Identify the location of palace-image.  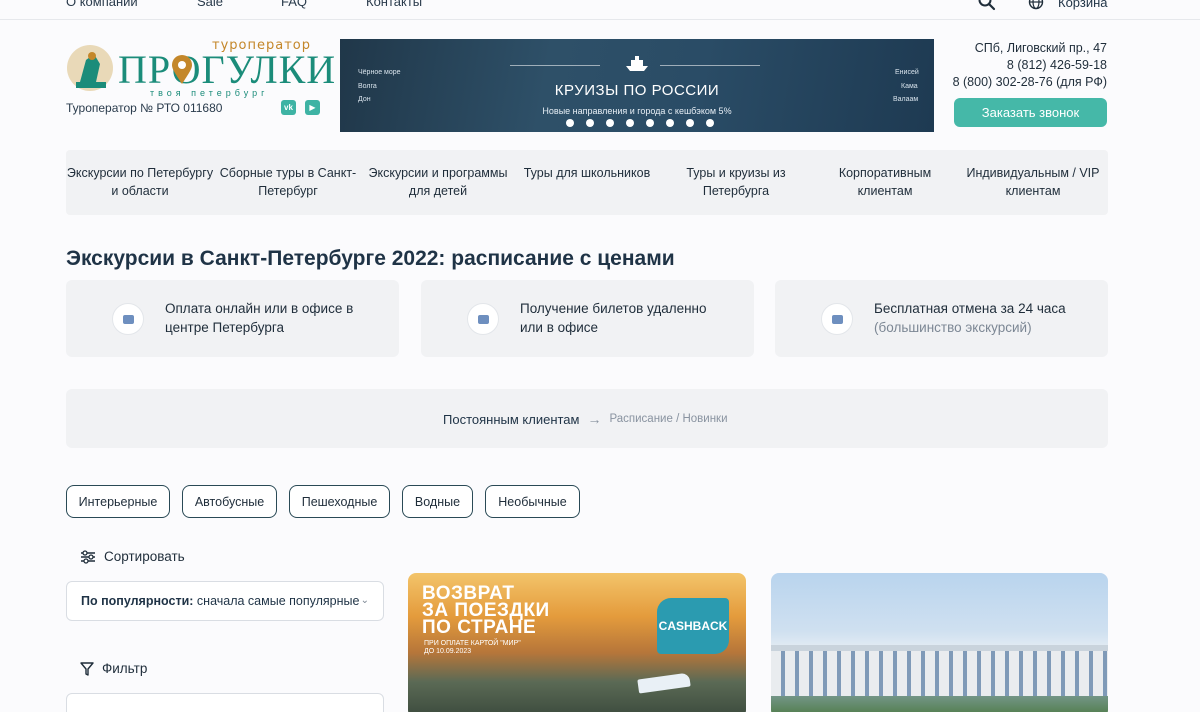
(939, 673).